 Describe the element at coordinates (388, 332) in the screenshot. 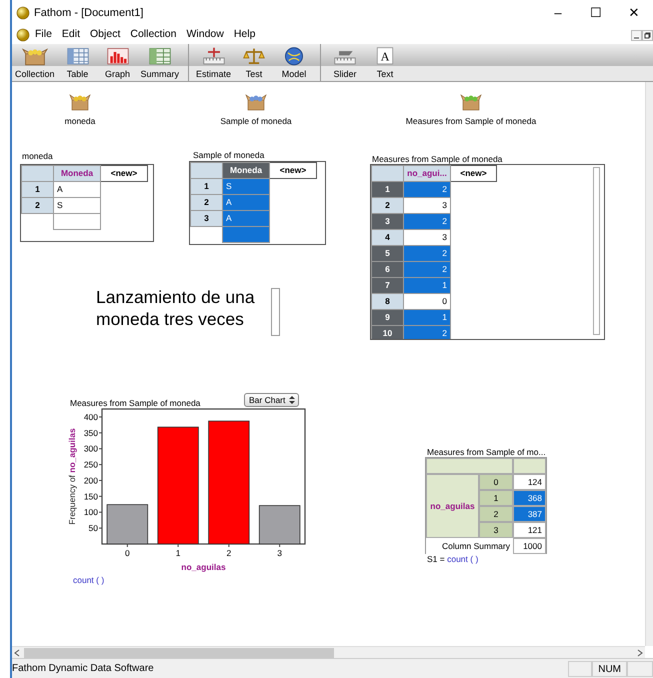

I see `row-number: 10` at that location.